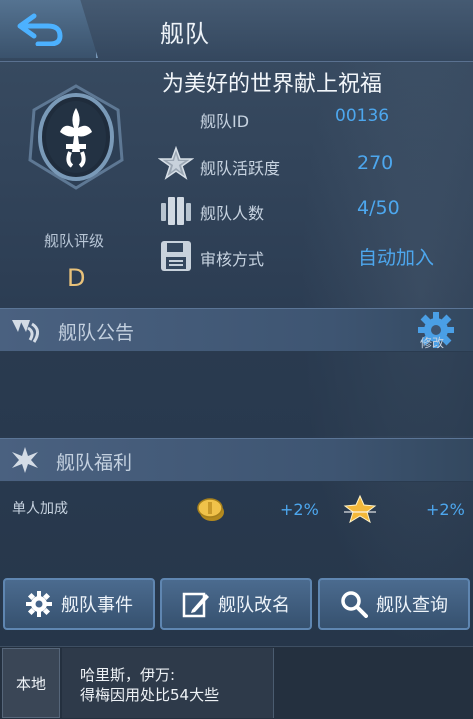 The width and height of the screenshot is (473, 719). Describe the element at coordinates (375, 163) in the screenshot. I see `fleet-activity-value: 270` at that location.